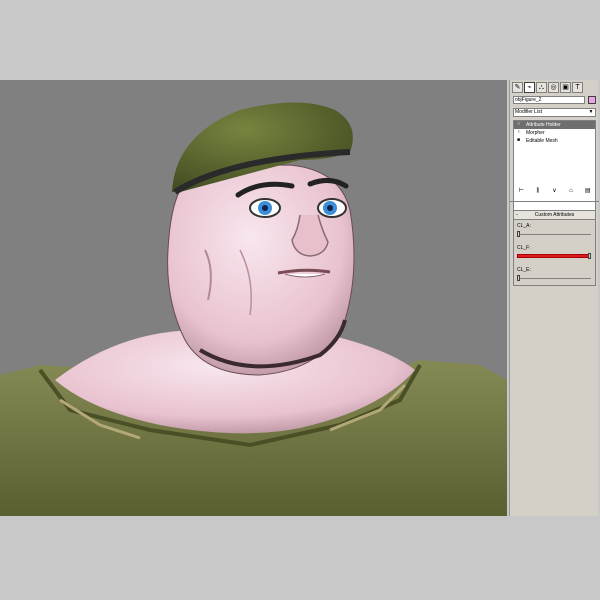 This screenshot has height=600, width=600. Describe the element at coordinates (549, 100) in the screenshot. I see `object-name-field: objFigure_2` at that location.